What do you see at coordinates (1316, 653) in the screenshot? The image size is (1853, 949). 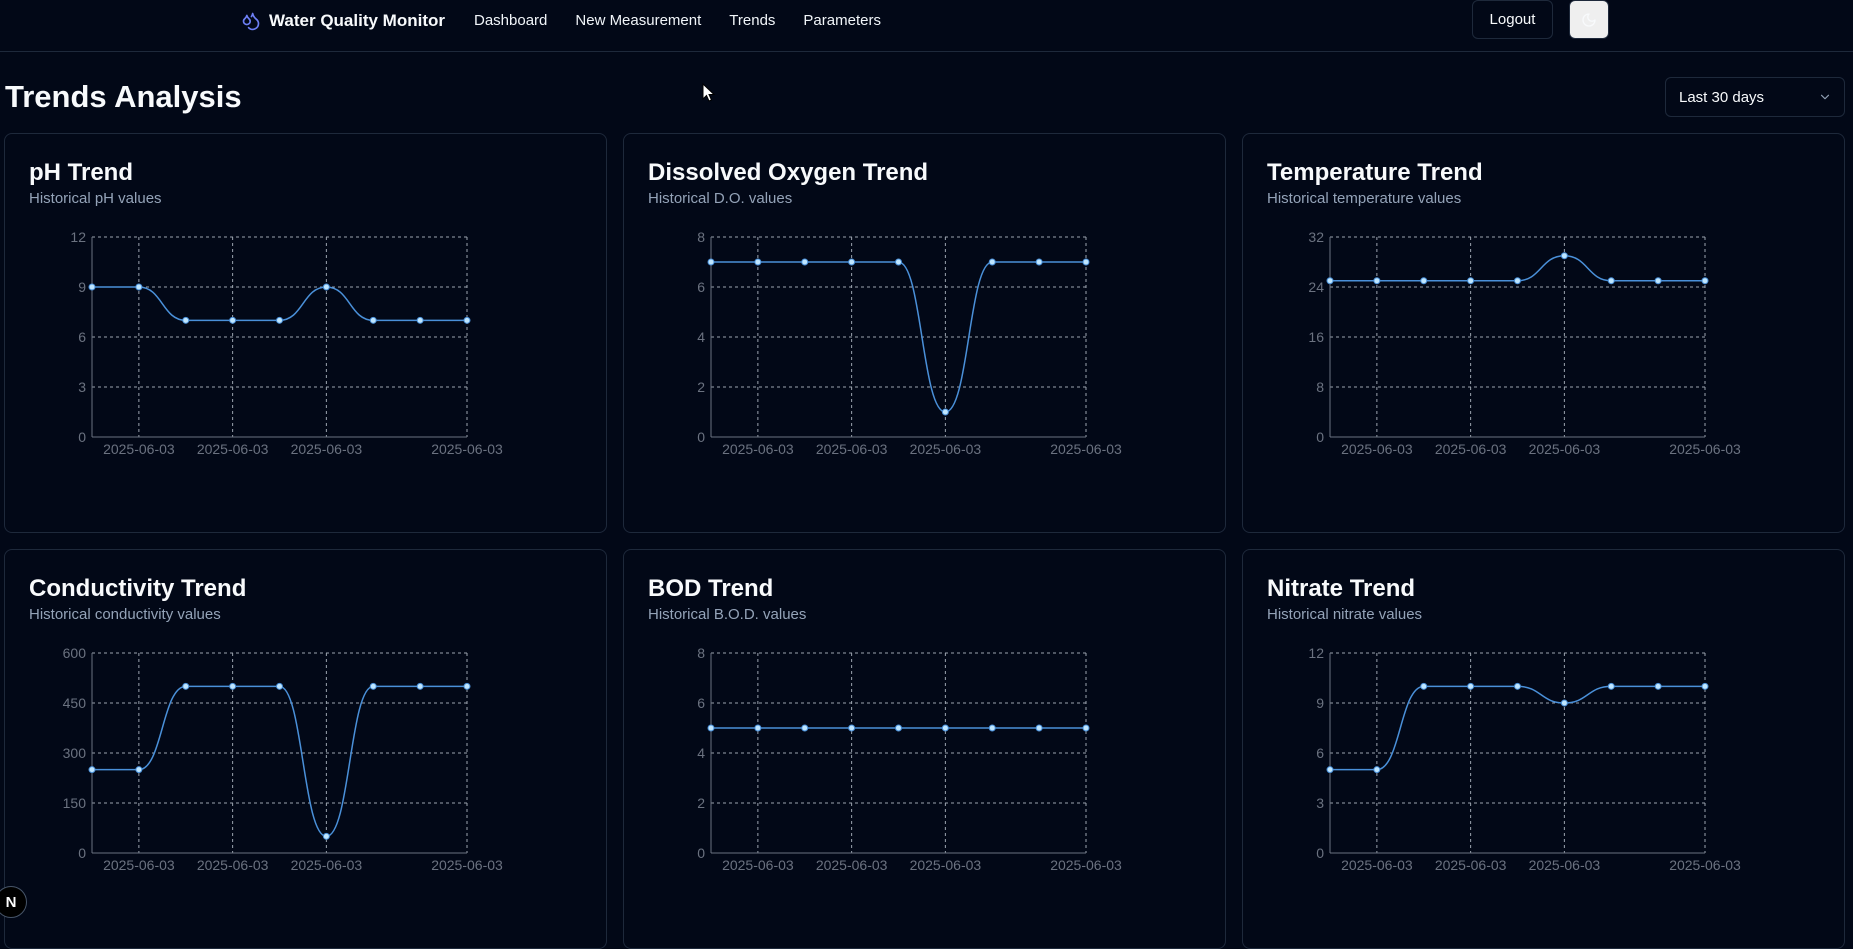 I see `y-tick-label: 12` at bounding box center [1316, 653].